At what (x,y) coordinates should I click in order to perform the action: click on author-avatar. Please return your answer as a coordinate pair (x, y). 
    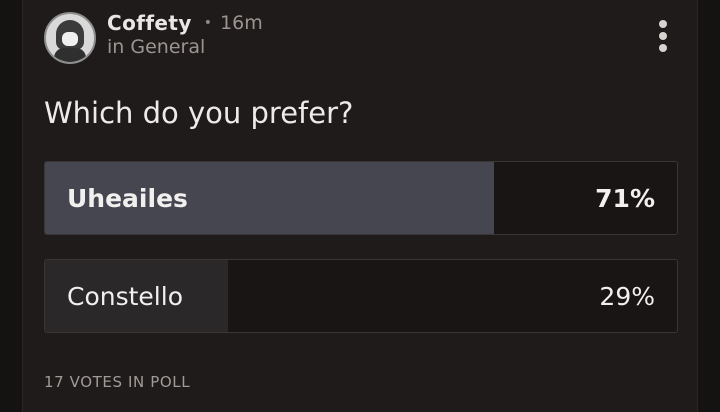
    Looking at the image, I should click on (70, 38).